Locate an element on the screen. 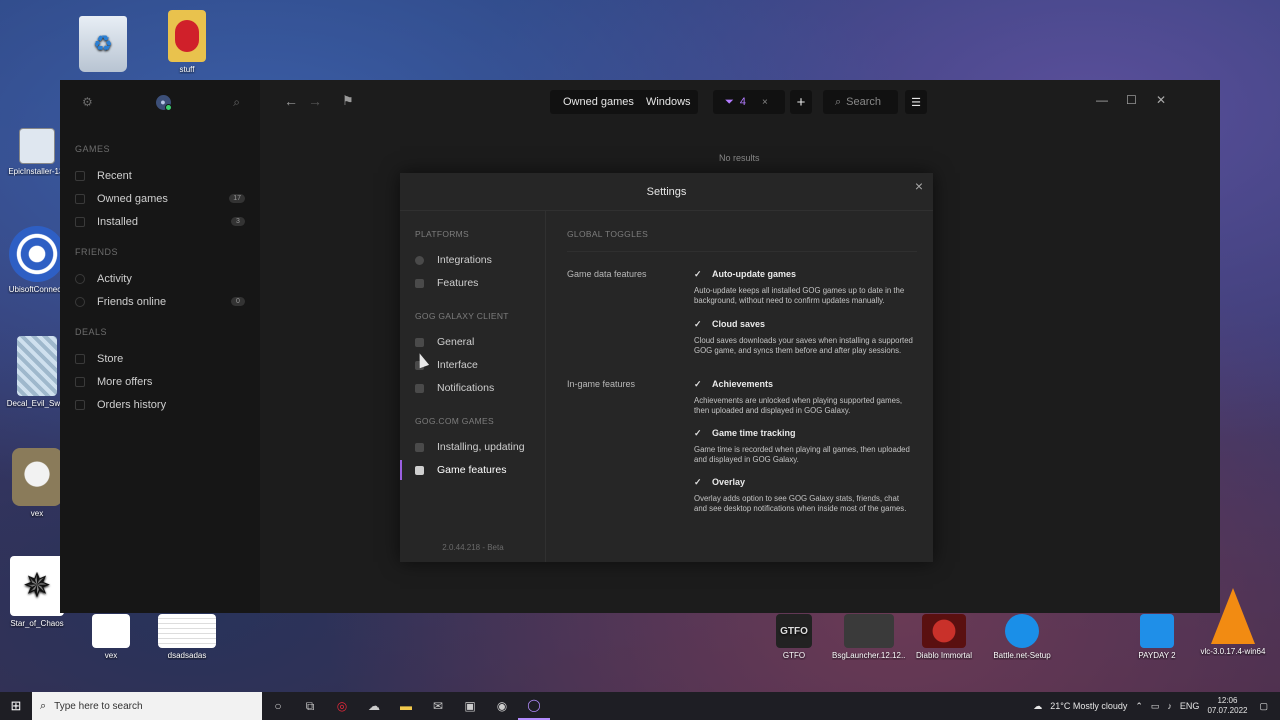  language-indicator: ENG is located at coordinates (1190, 706).